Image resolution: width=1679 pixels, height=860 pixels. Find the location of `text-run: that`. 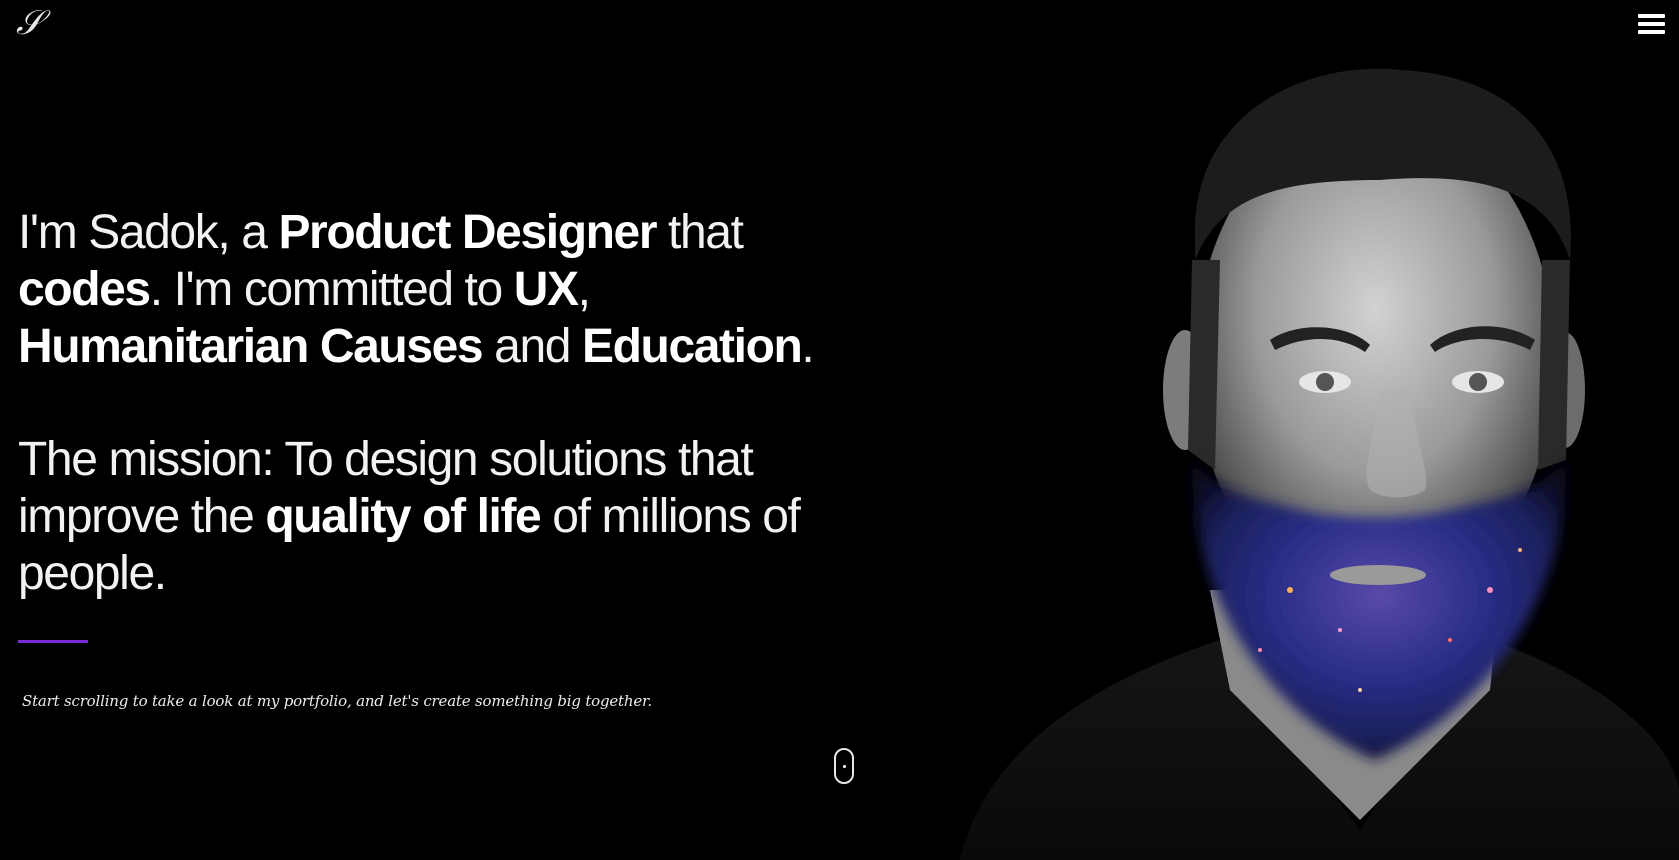

text-run: that is located at coordinates (700, 232).